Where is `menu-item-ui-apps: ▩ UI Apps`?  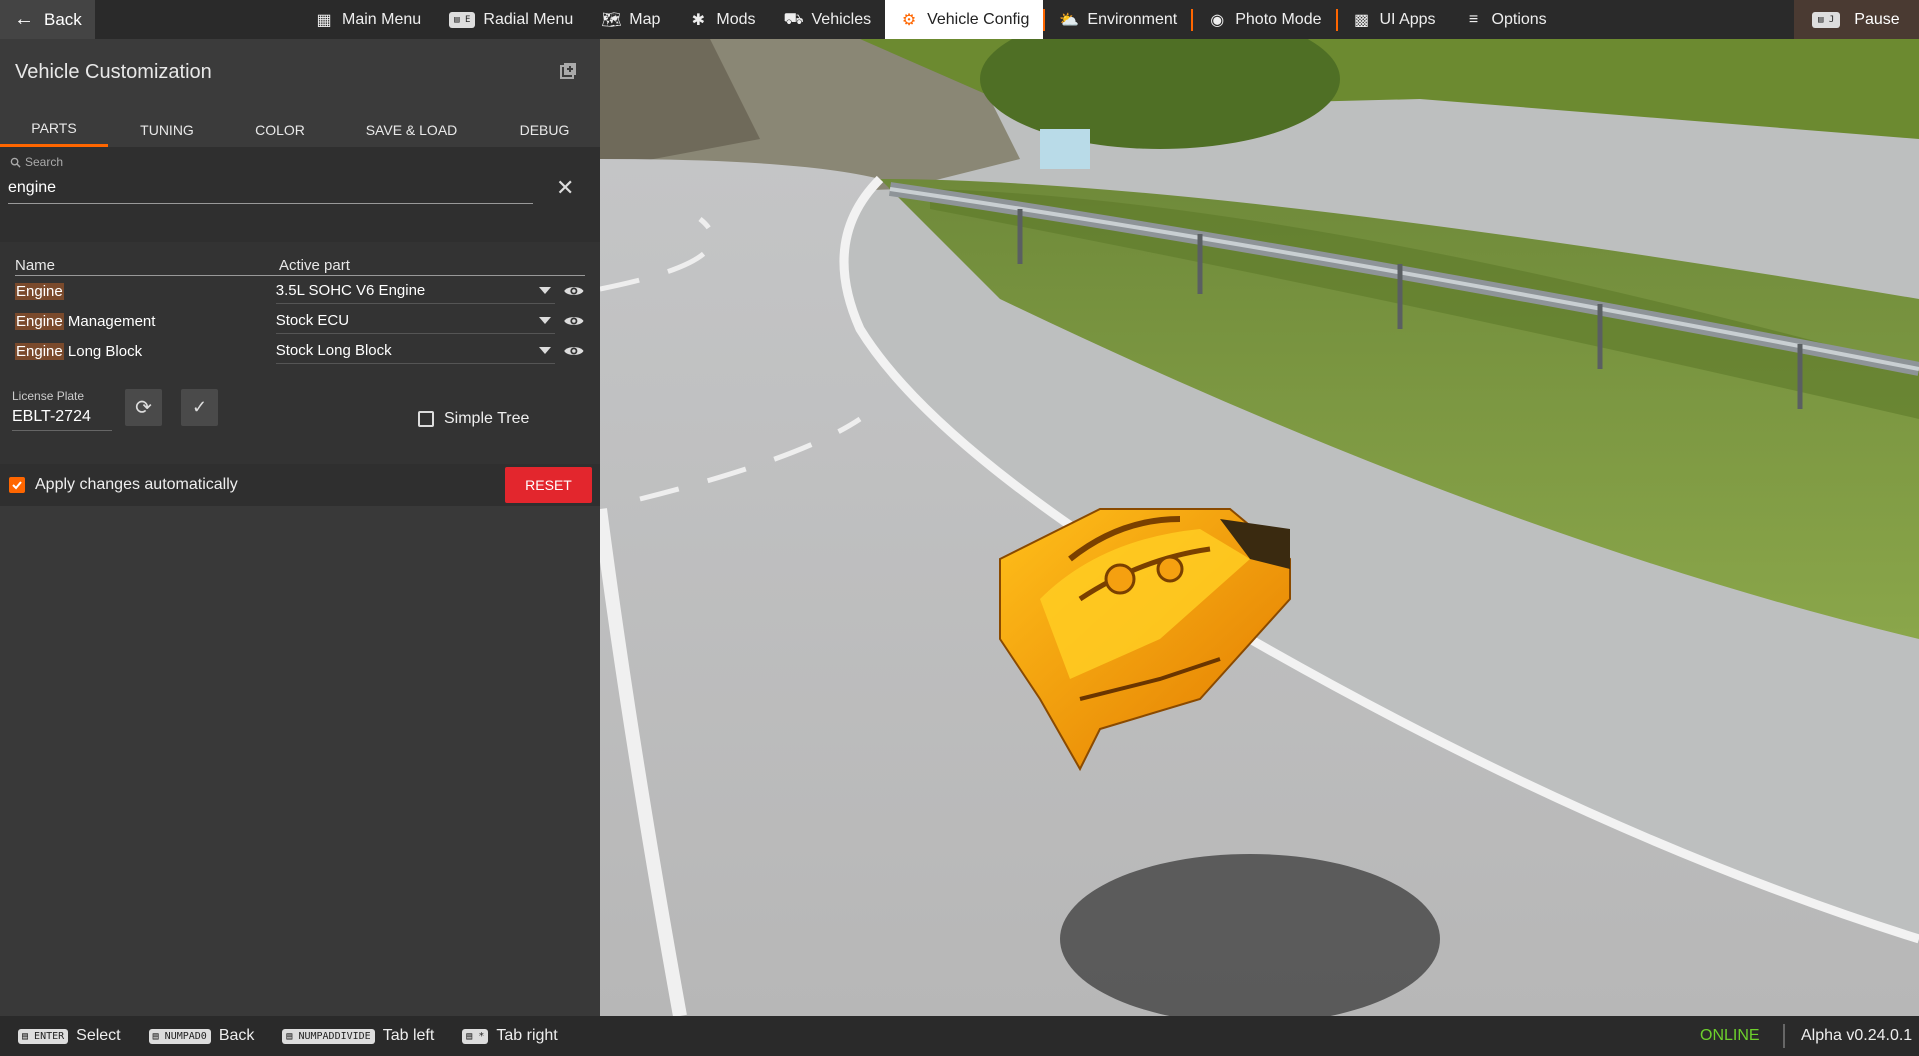 menu-item-ui-apps: ▩ UI Apps is located at coordinates (1394, 19).